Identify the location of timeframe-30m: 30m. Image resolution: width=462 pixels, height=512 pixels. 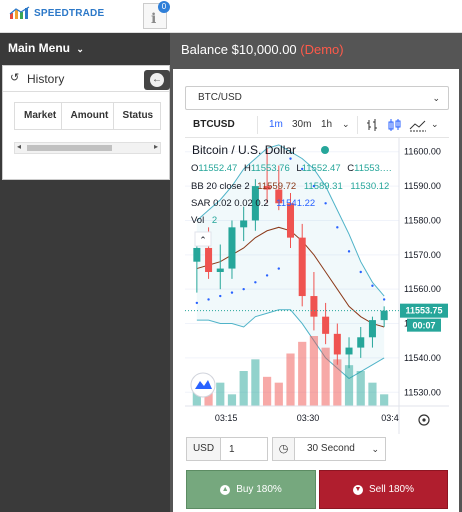
(301, 124).